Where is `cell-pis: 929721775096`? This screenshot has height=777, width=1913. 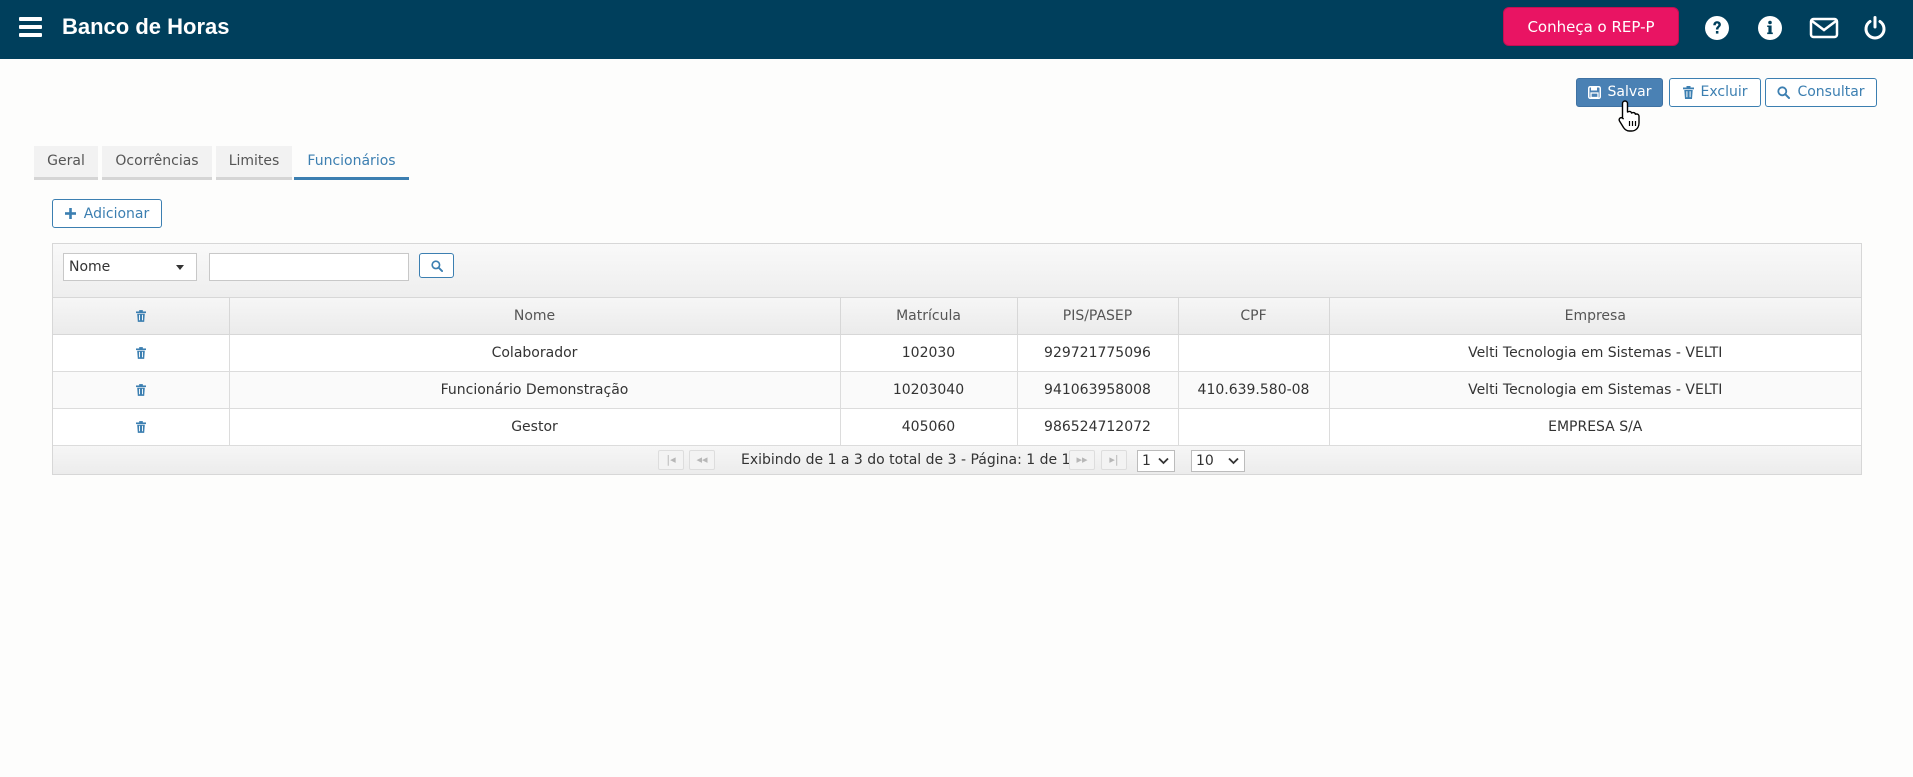
cell-pis: 929721775096 is located at coordinates (1098, 353).